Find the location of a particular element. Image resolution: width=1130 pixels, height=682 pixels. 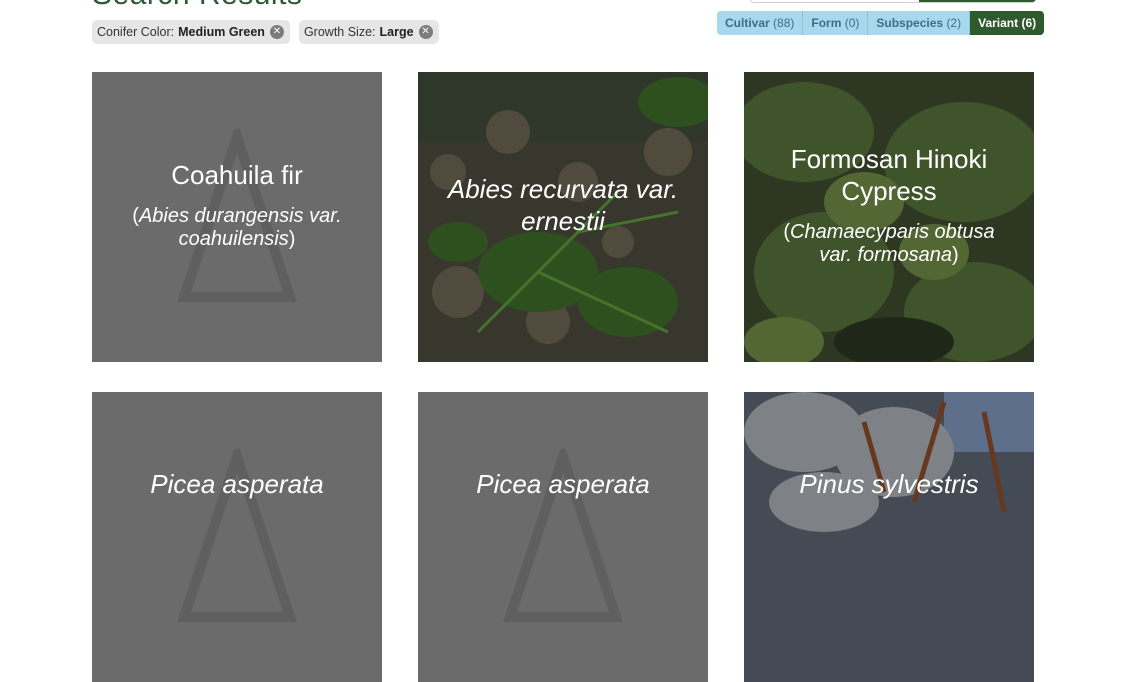

tab-label: Subspecies is located at coordinates (910, 23).